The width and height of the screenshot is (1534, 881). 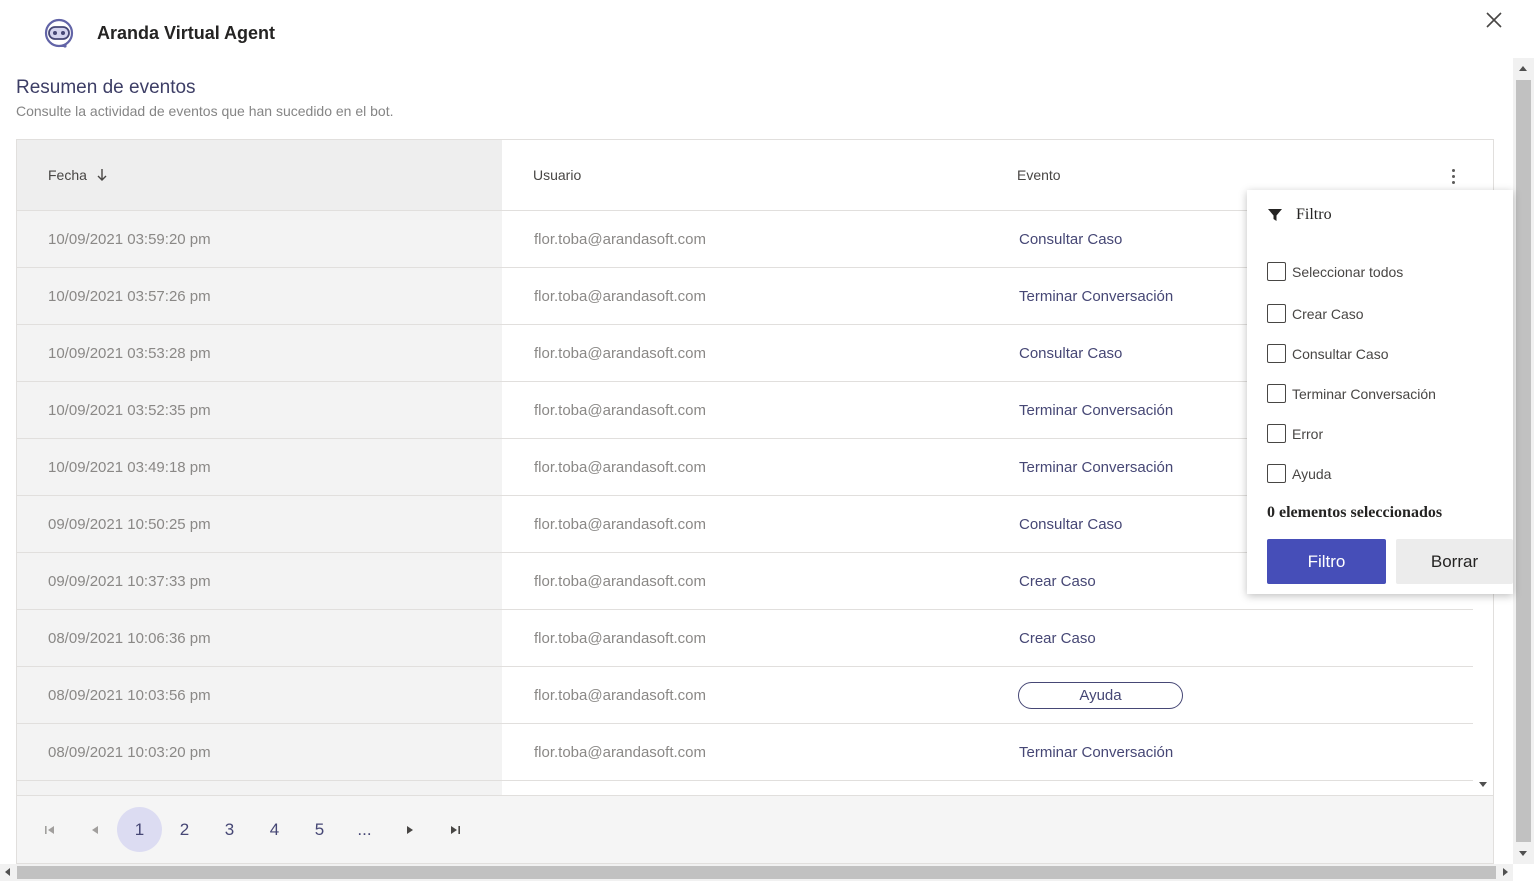 I want to click on cell-fecha, so click(x=259, y=788).